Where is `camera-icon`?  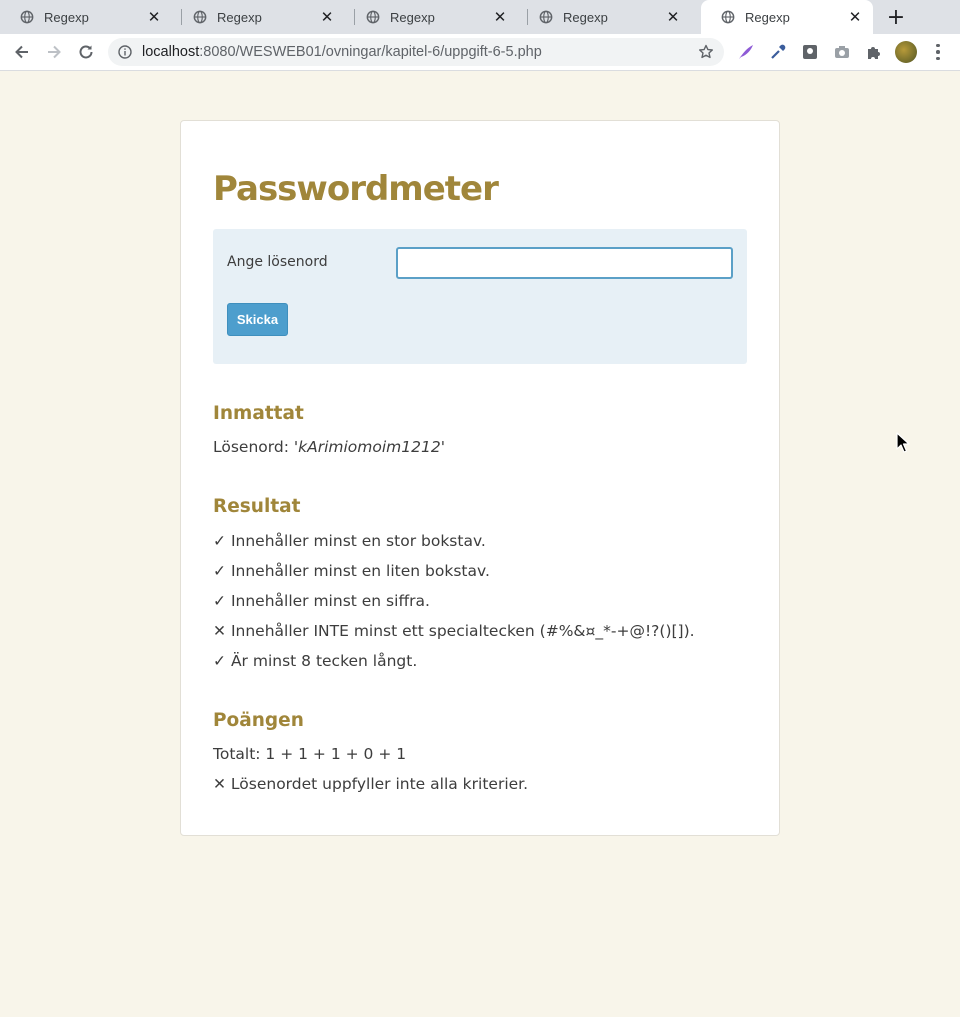
camera-icon is located at coordinates (842, 52).